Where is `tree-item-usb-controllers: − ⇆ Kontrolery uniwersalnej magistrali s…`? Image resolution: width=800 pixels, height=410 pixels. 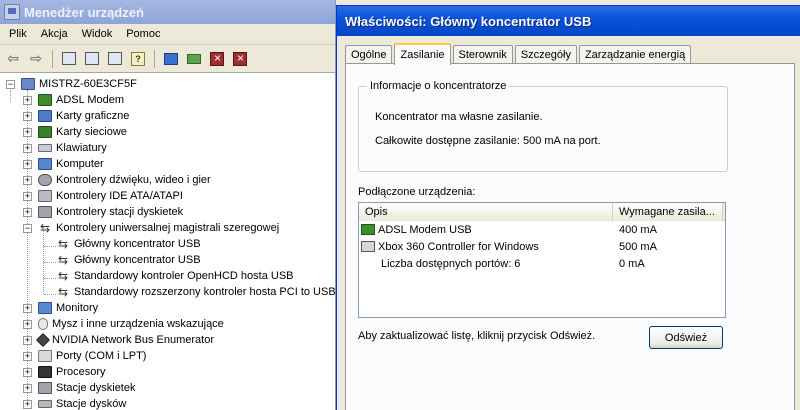 tree-item-usb-controllers: − ⇆ Kontrolery uniwersalnej magistrali s… is located at coordinates (151, 228).